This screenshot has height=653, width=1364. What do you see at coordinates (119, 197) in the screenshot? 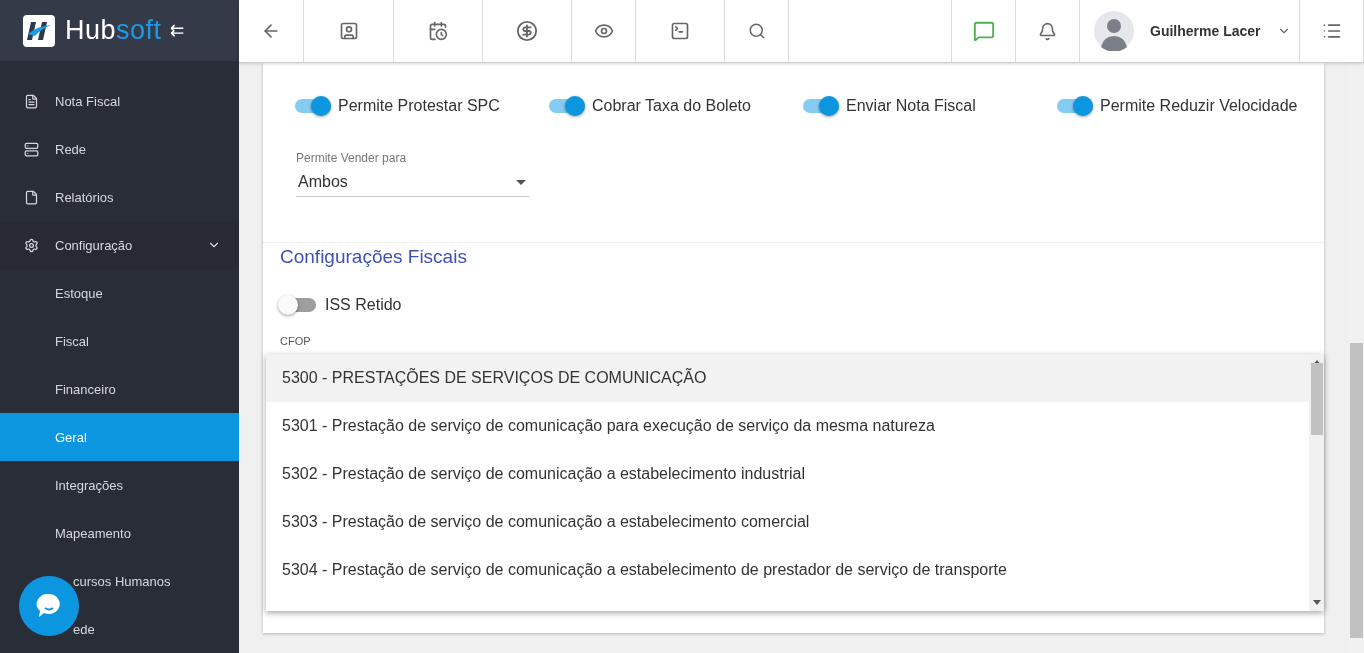
I see `sidebar-item: Relatórios` at bounding box center [119, 197].